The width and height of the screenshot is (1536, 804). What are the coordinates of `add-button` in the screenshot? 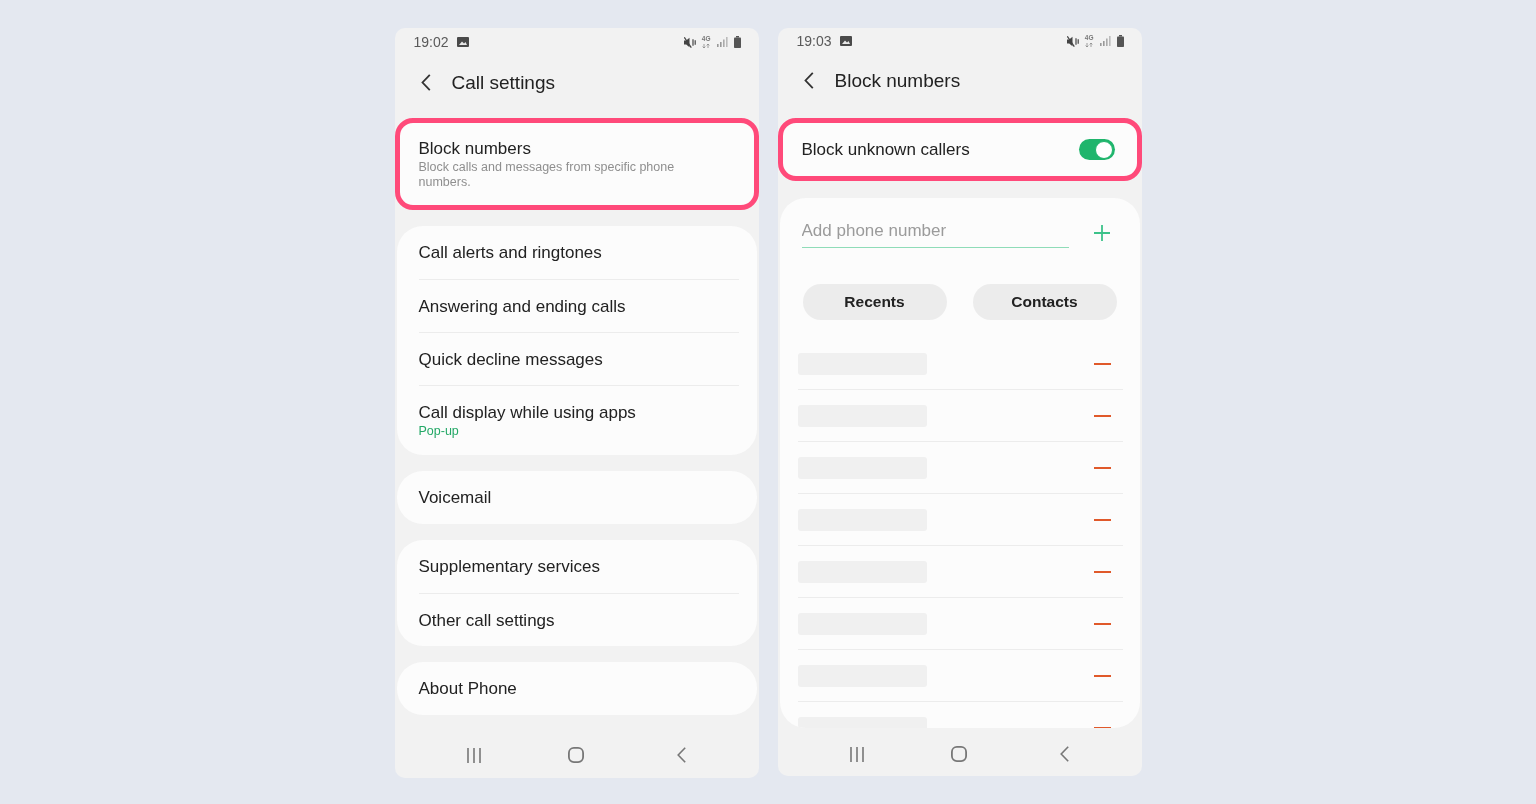 It's located at (1101, 233).